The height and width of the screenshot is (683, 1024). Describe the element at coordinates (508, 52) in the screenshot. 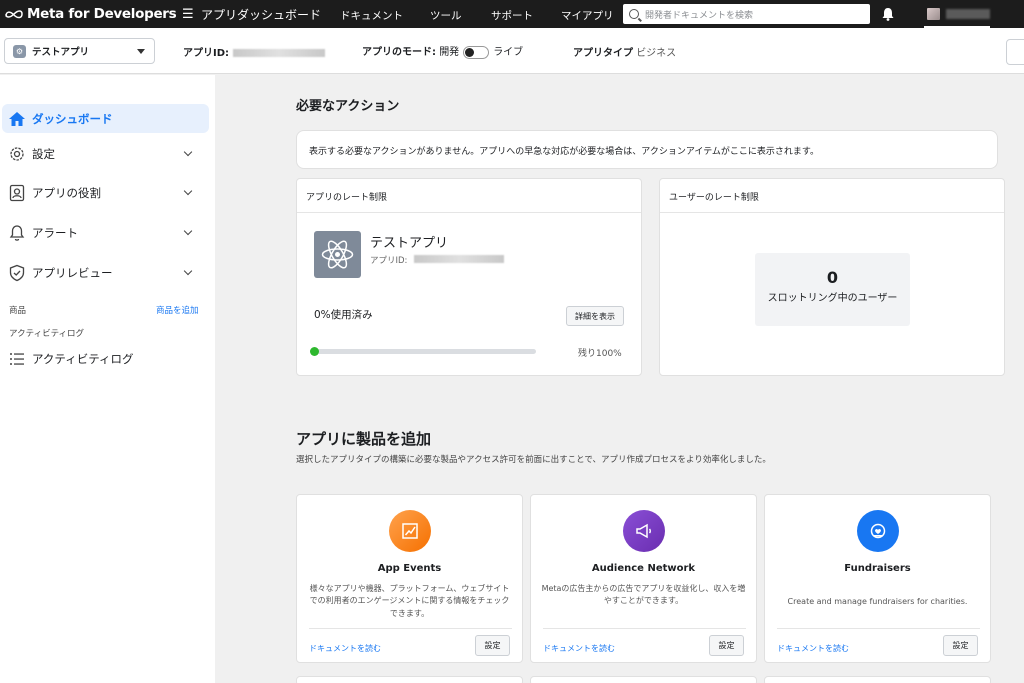

I see `mode-live-label: ライブ` at that location.